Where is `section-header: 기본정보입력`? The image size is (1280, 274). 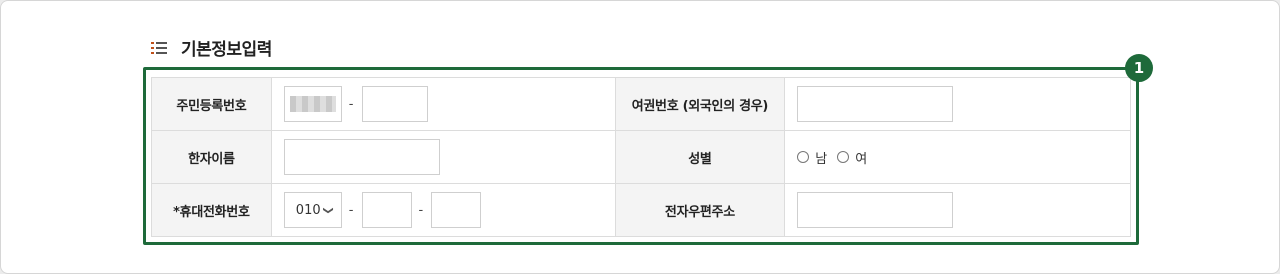
section-header: 기본정보입력 is located at coordinates (211, 47).